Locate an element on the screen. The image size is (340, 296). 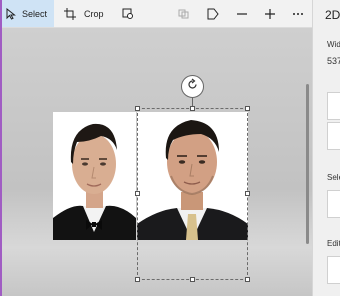
more-icon is located at coordinates (298, 14).